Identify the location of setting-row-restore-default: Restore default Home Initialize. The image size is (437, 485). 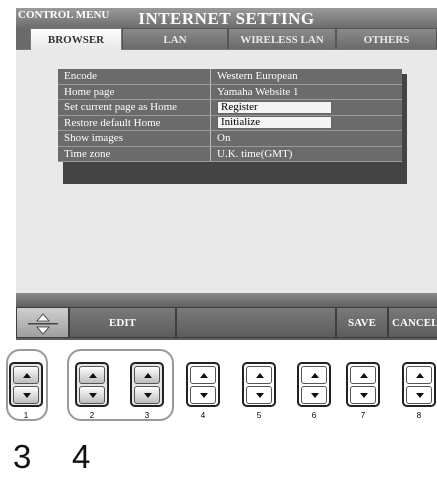
(230, 123).